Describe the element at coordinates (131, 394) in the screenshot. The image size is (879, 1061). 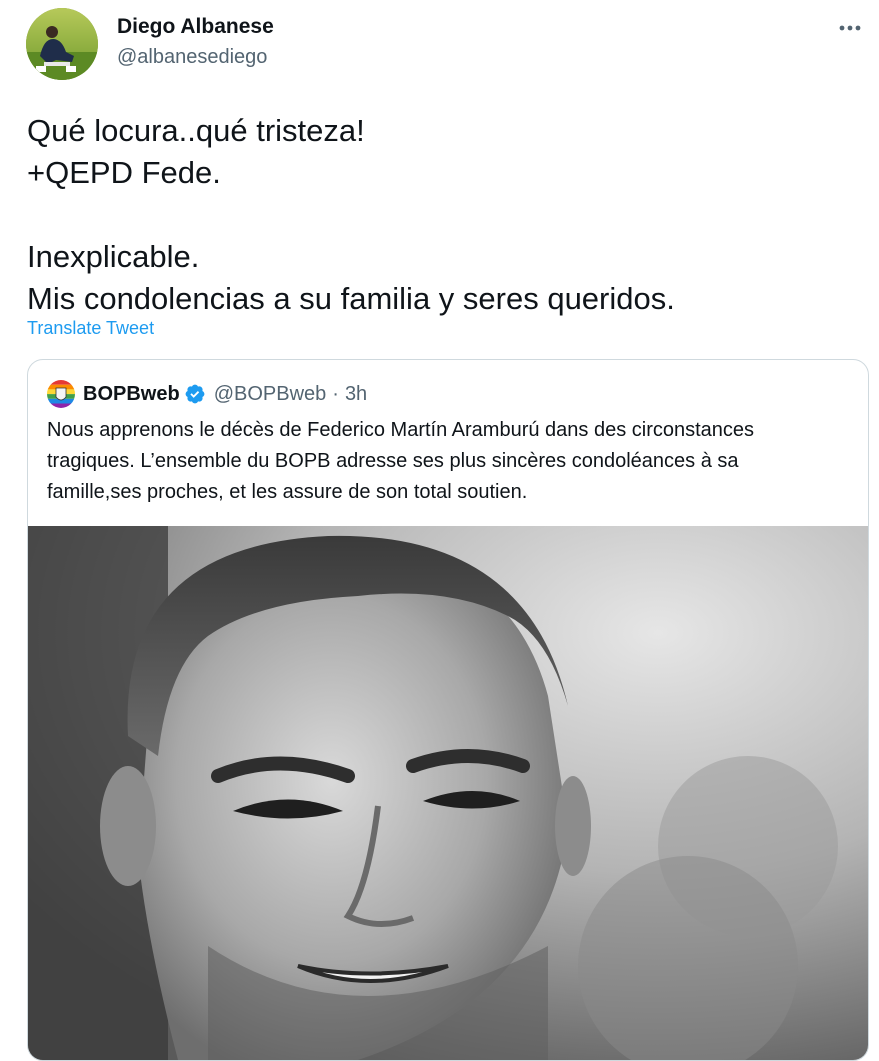
I see `quoted-author-name: BOPBweb` at that location.